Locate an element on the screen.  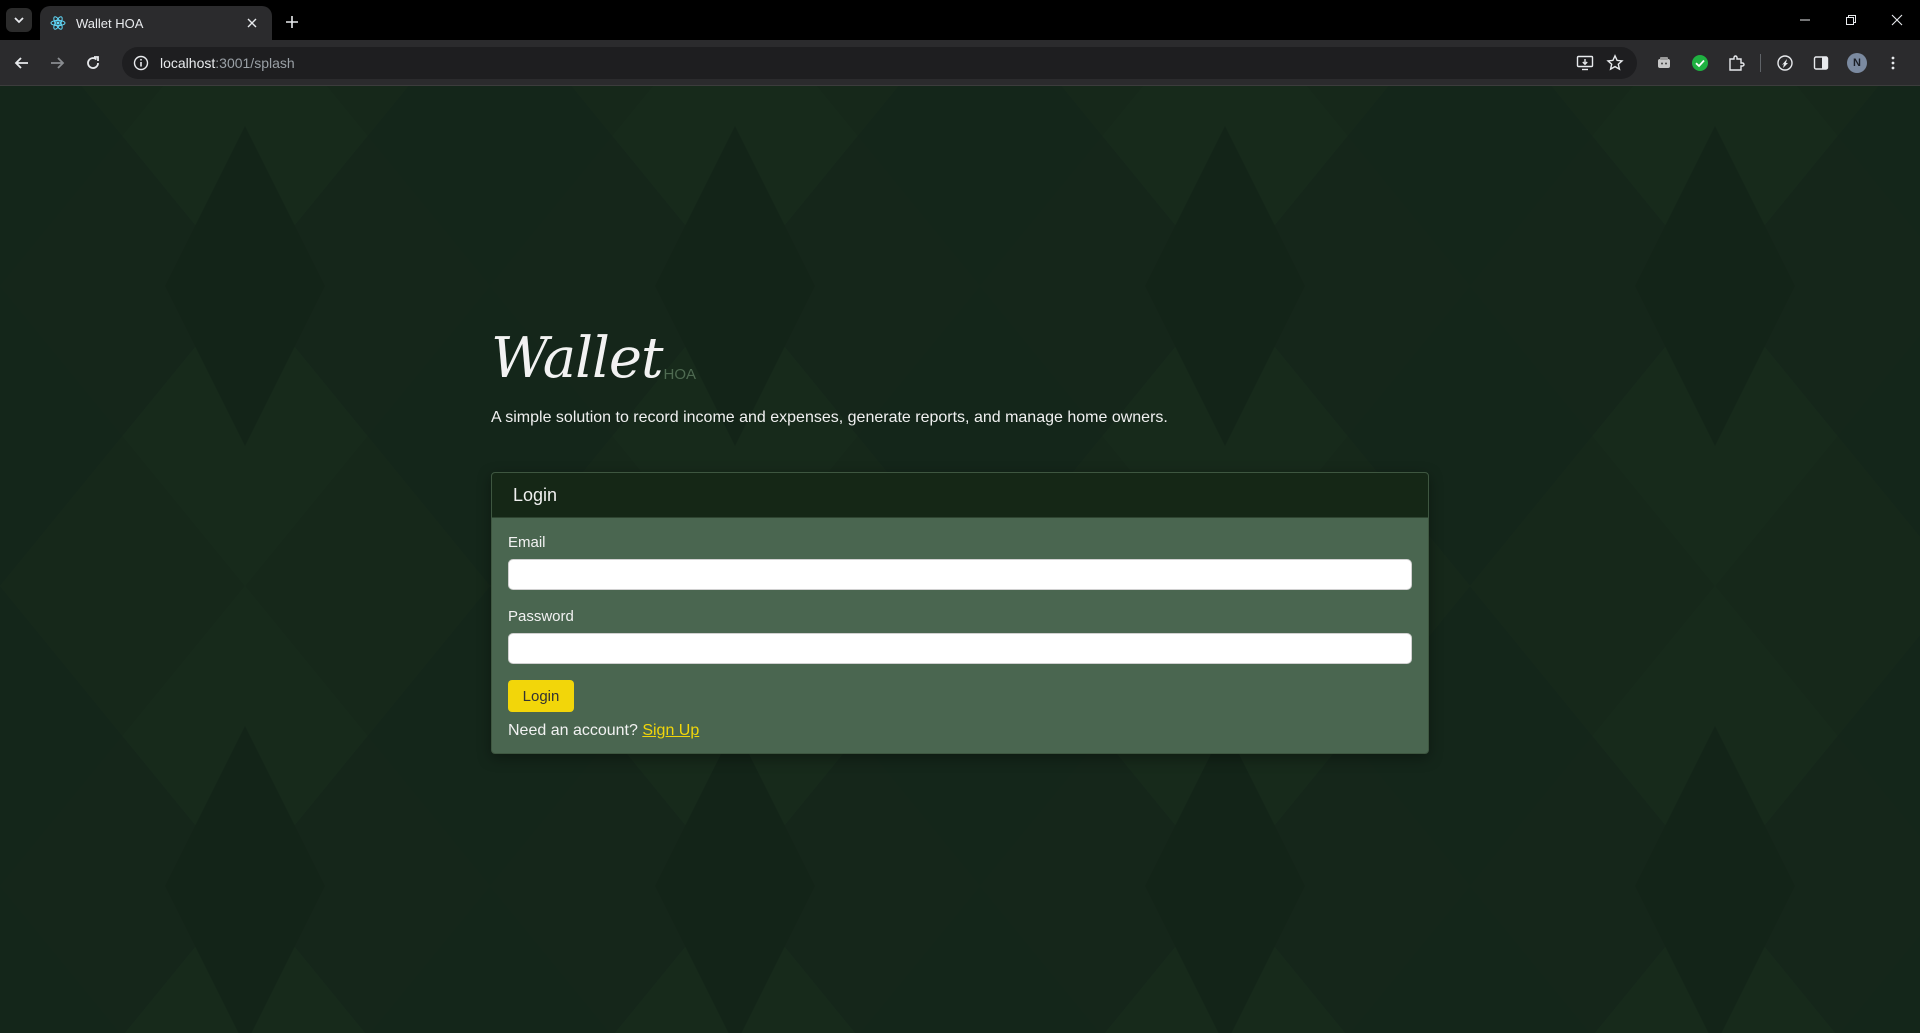
arrow-left-icon is located at coordinates (21, 63).